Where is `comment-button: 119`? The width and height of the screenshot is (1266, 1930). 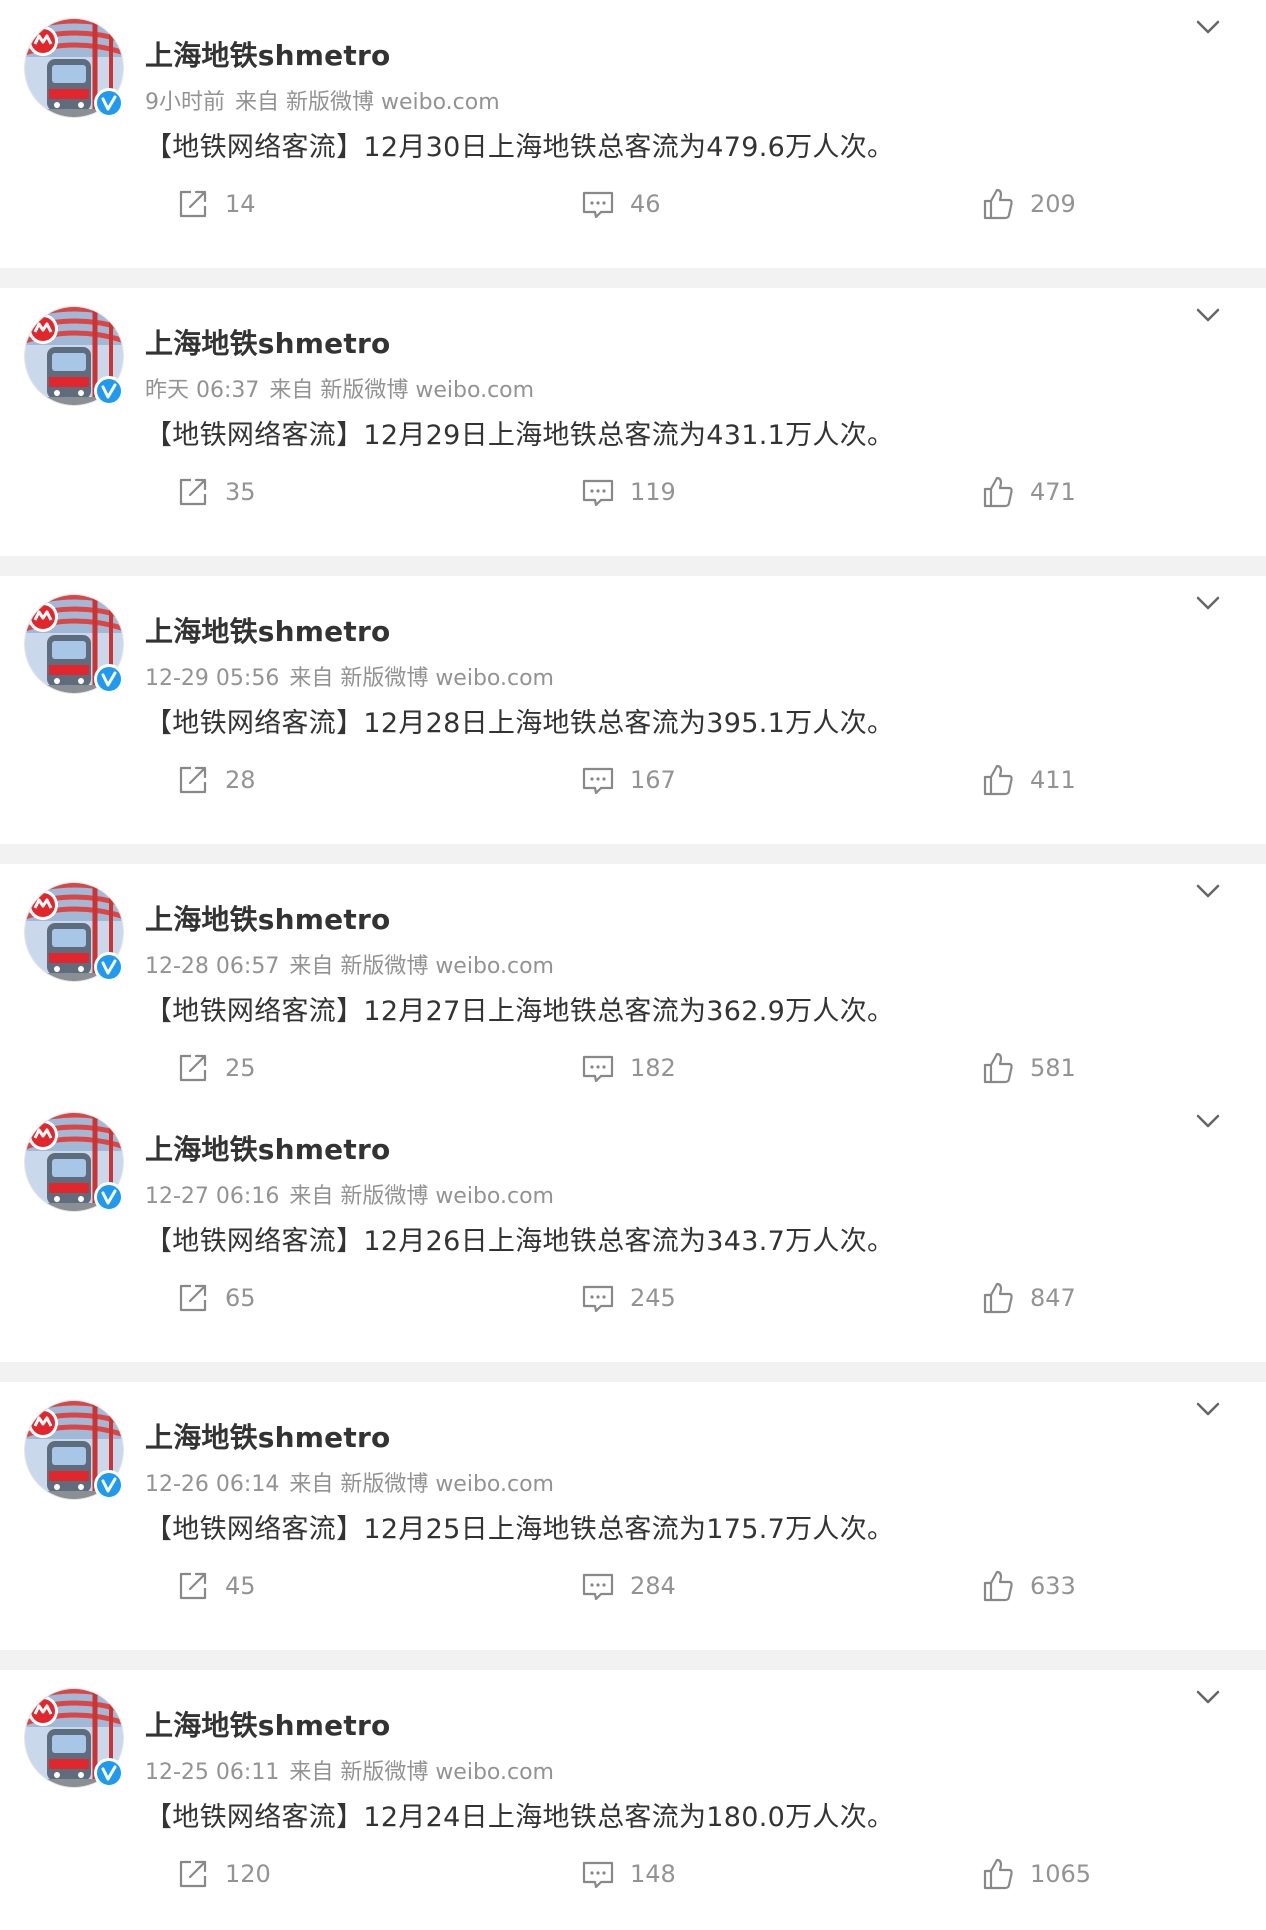 comment-button: 119 is located at coordinates (628, 492).